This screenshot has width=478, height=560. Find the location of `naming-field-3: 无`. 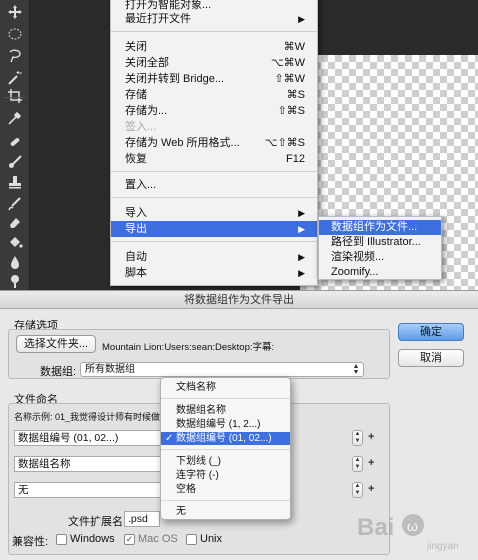

naming-field-3: 无 is located at coordinates (89, 490).